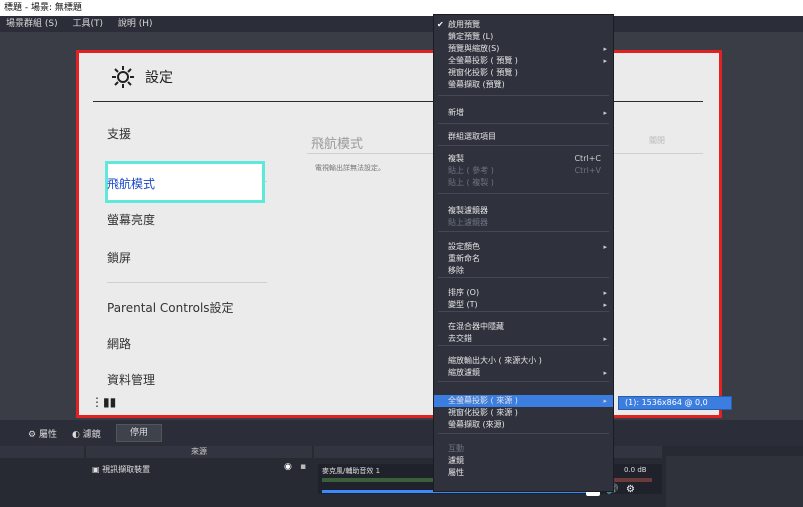 The width and height of the screenshot is (803, 507). Describe the element at coordinates (456, 158) in the screenshot. I see `menu-item-label: 複製` at that location.